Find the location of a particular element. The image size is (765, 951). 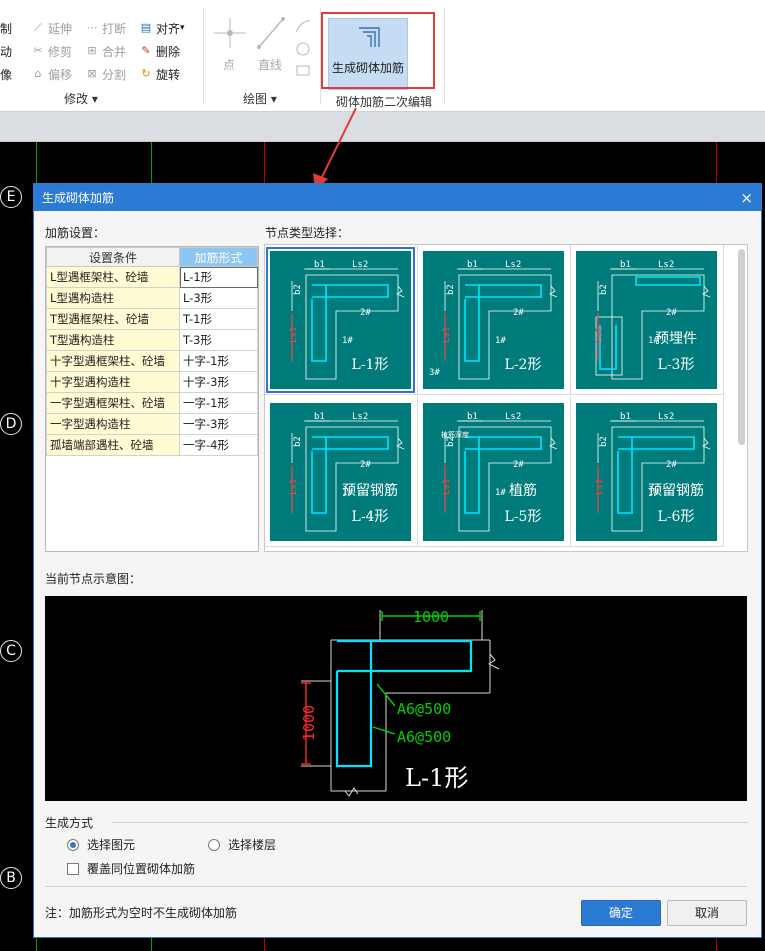

node-type-tile: b1 Ls2 b2 2# 1# Ls1 3# L-2形 is located at coordinates (494, 320).